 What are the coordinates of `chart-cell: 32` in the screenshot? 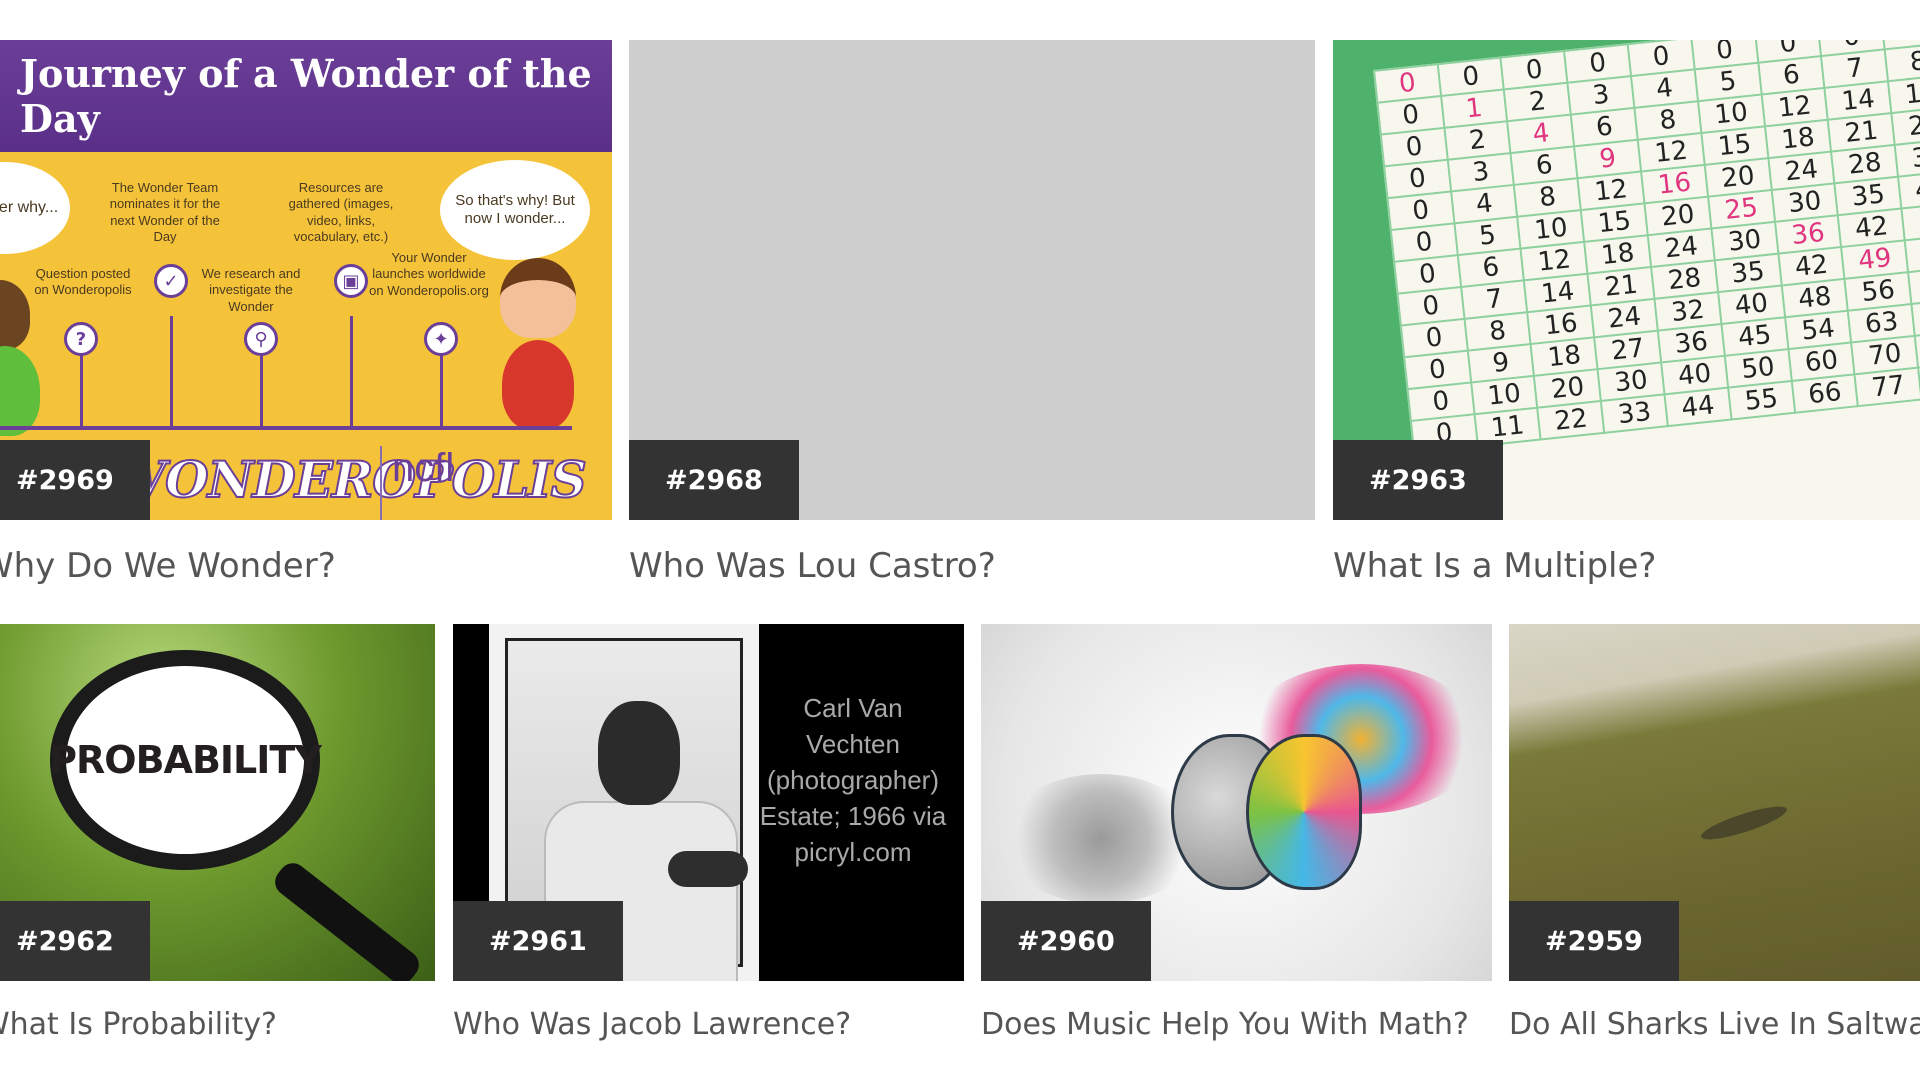 It's located at (1907, 157).